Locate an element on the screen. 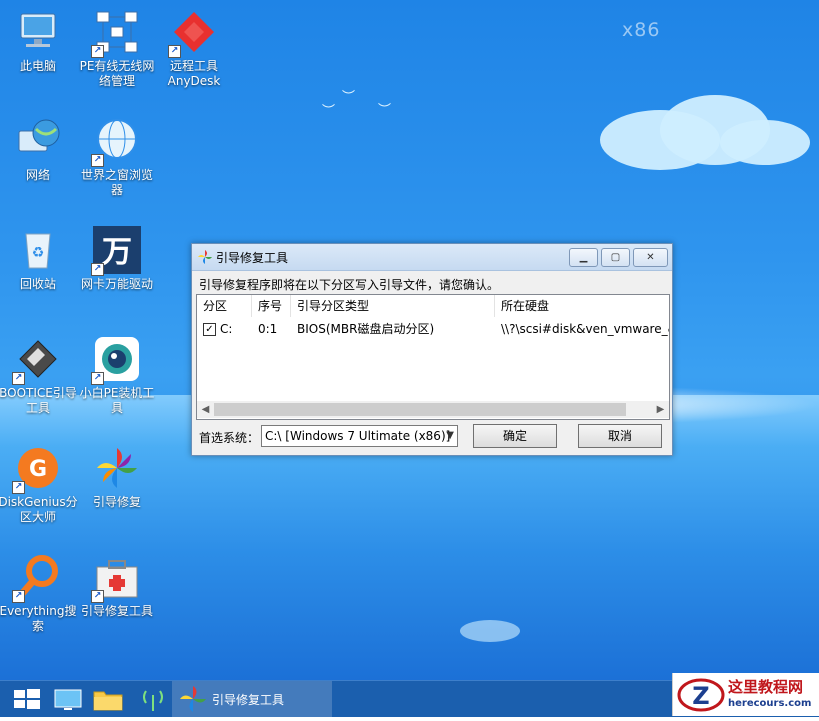  taskbar-item-label: 引导修复工具 is located at coordinates (248, 700).